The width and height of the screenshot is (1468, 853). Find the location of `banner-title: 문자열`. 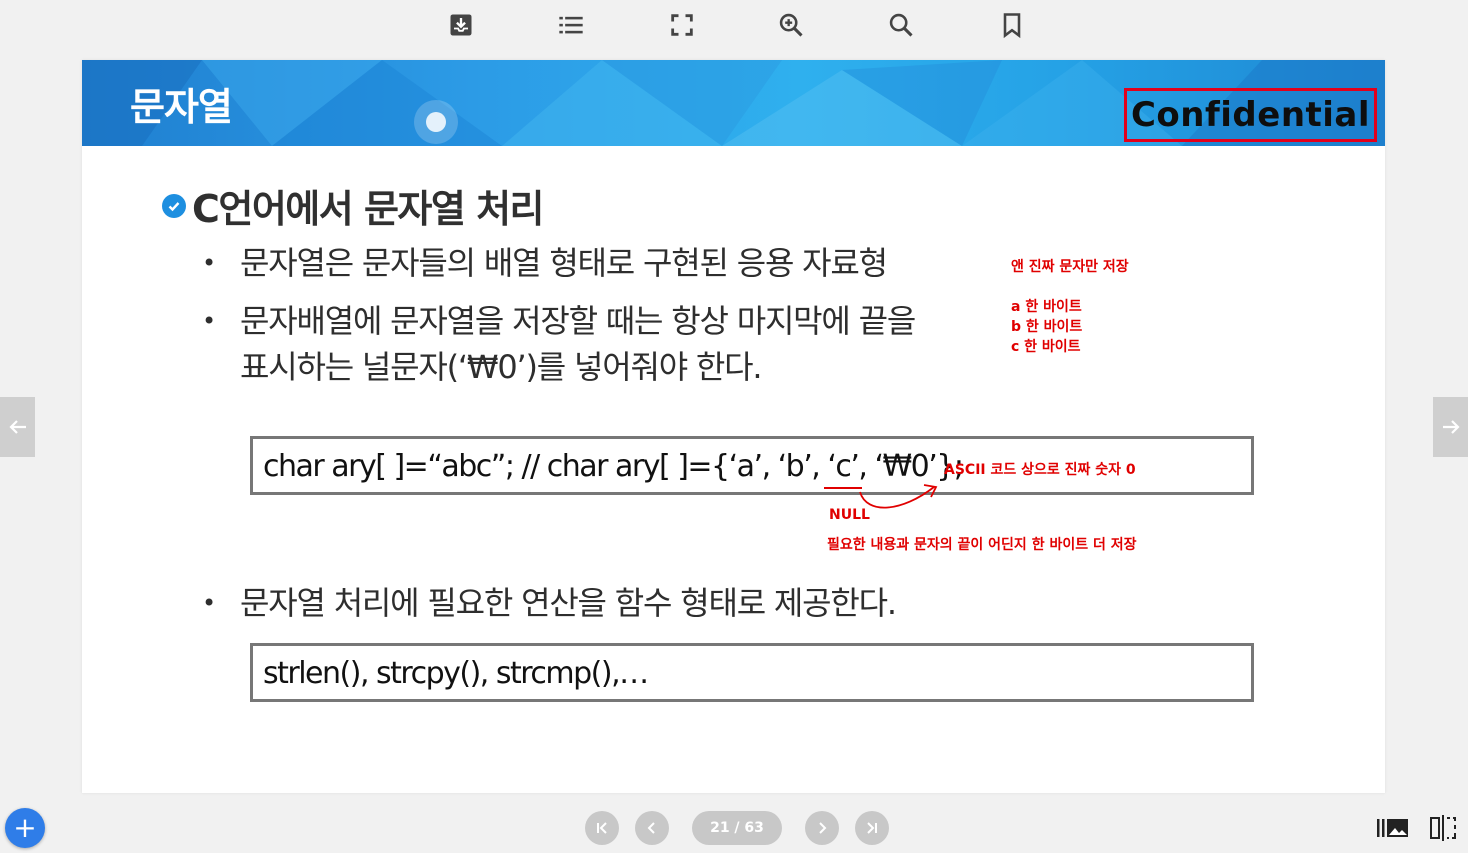

banner-title: 문자열 is located at coordinates (181, 107).